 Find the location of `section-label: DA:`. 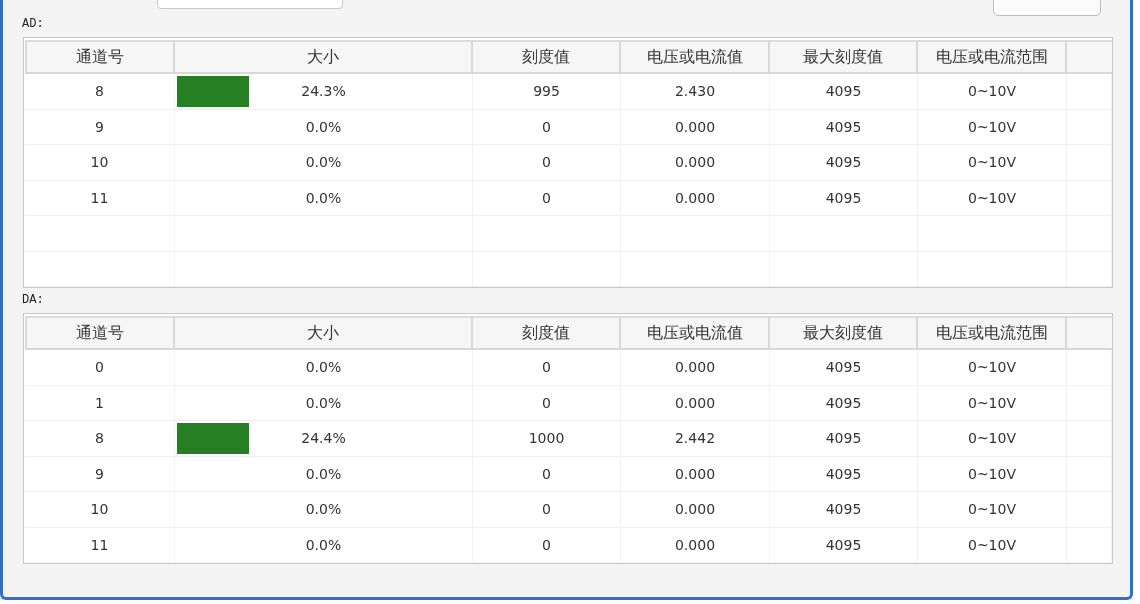

section-label: DA: is located at coordinates (33, 301).